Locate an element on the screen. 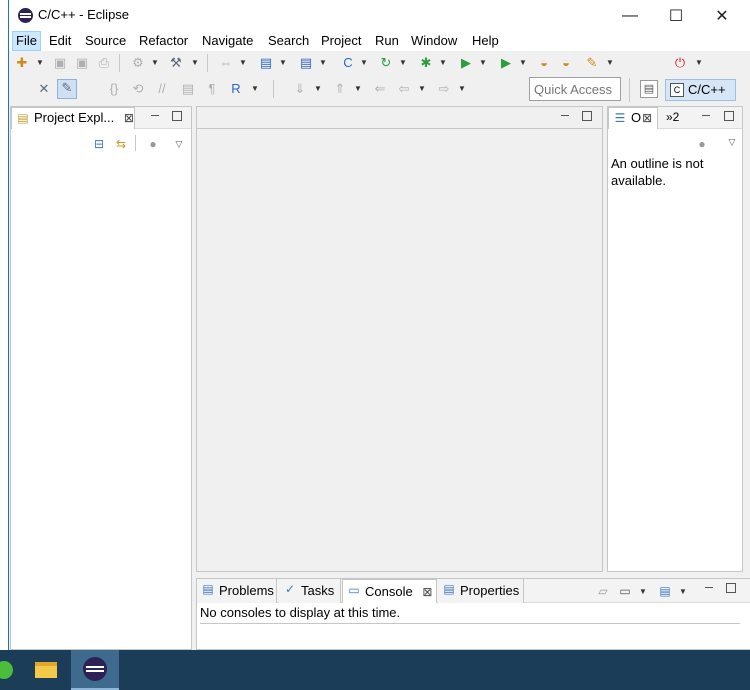 This screenshot has width=750, height=690. back-dropdown-icon: ▼ is located at coordinates (422, 89).